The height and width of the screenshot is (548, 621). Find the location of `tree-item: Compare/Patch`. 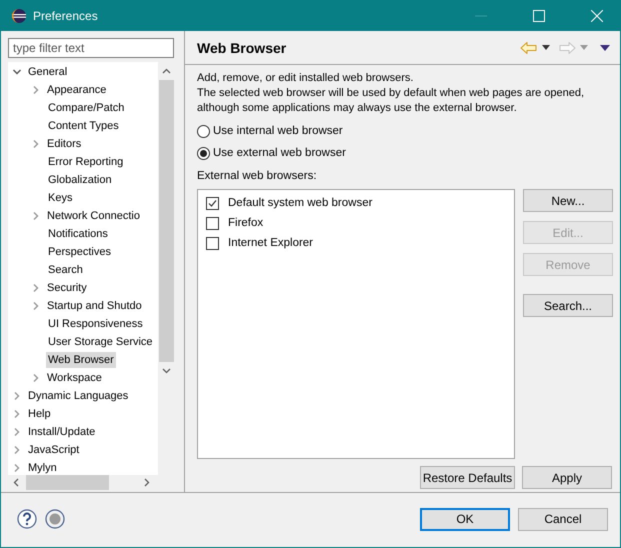

tree-item: Compare/Patch is located at coordinates (86, 108).